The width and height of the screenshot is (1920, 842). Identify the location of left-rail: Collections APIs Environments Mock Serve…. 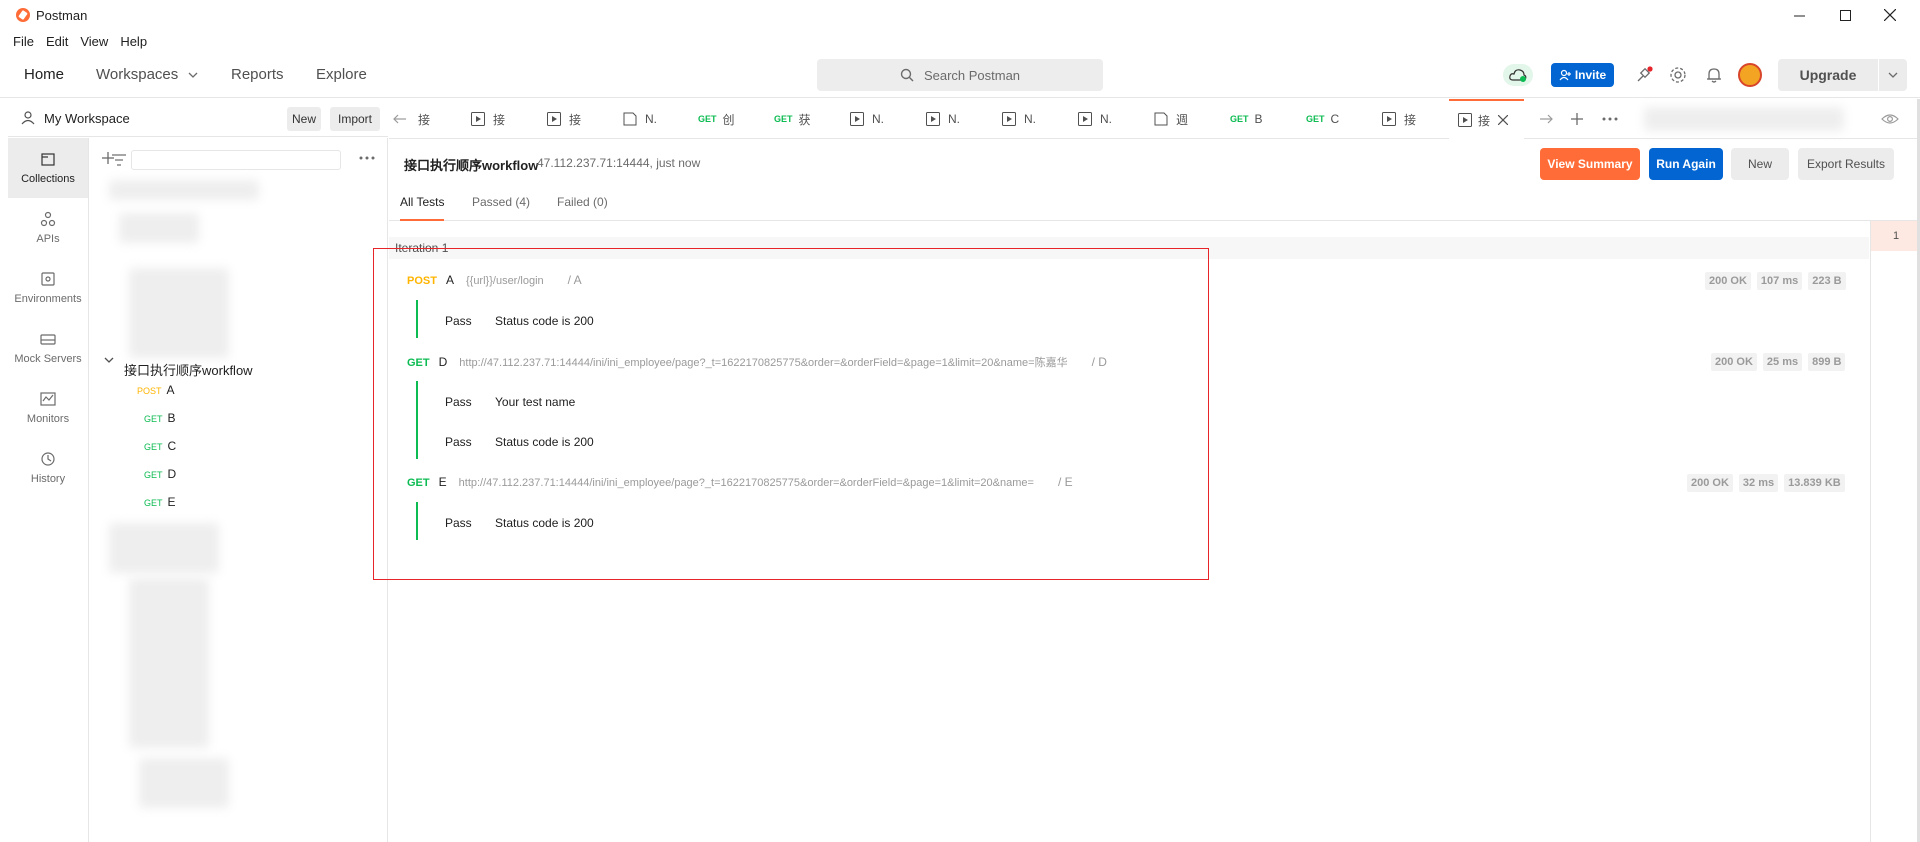
(48, 490).